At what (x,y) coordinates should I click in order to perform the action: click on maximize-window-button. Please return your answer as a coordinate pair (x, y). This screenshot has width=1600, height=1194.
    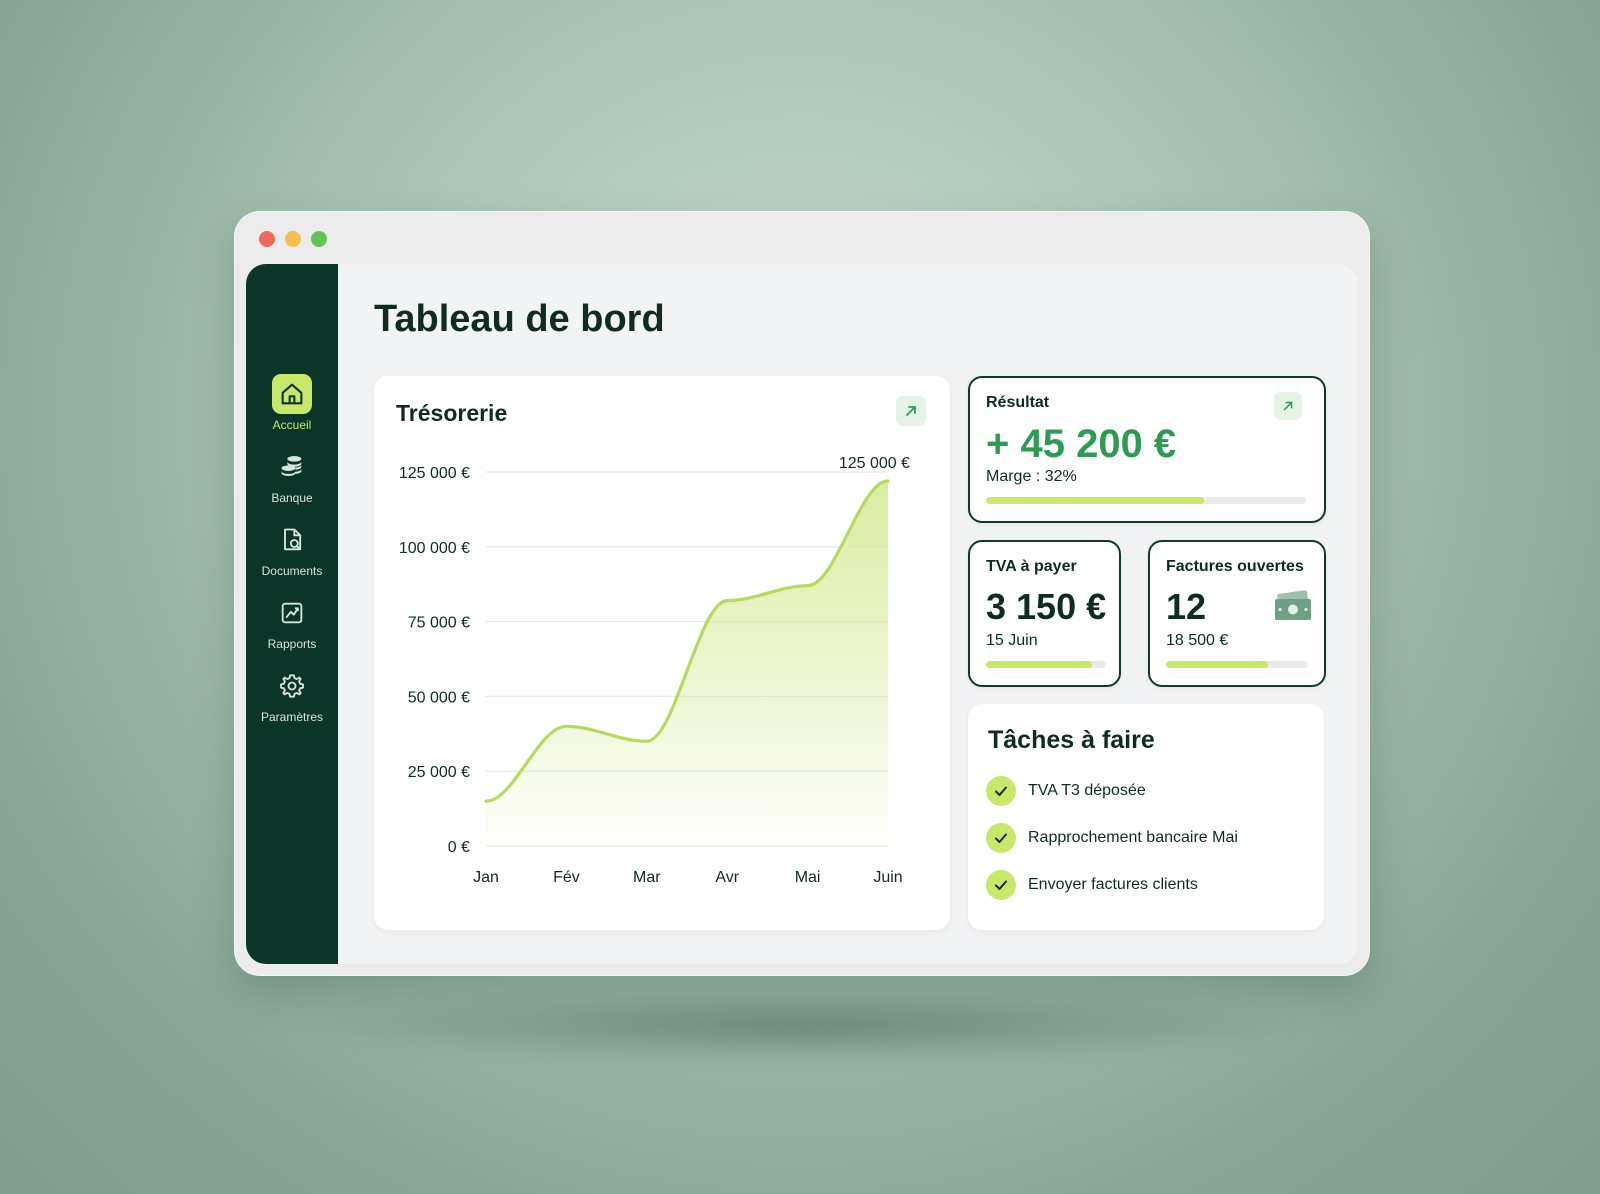
    Looking at the image, I should click on (319, 239).